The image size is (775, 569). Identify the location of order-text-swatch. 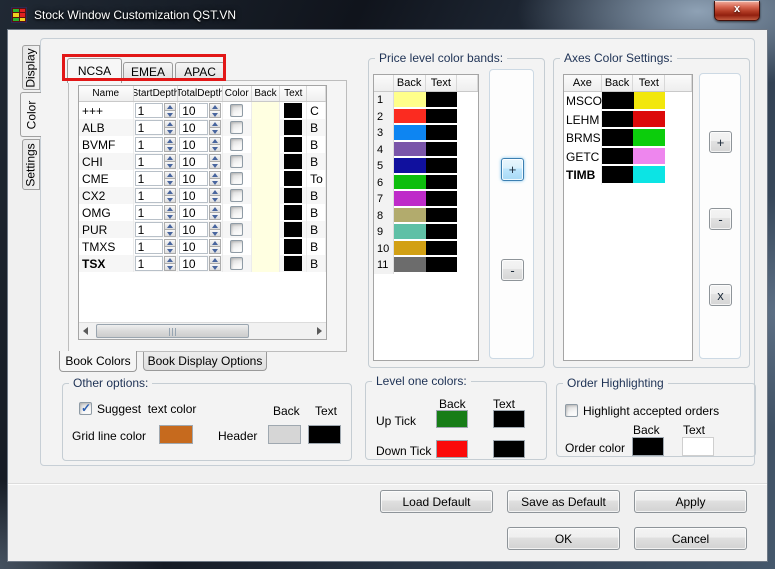
(698, 446).